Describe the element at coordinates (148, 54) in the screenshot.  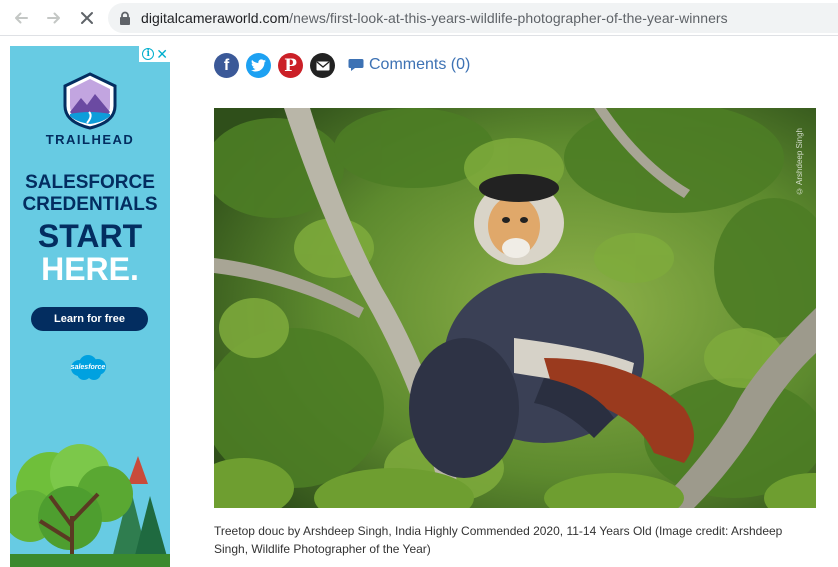
I see `ad-info-icon: i` at that location.